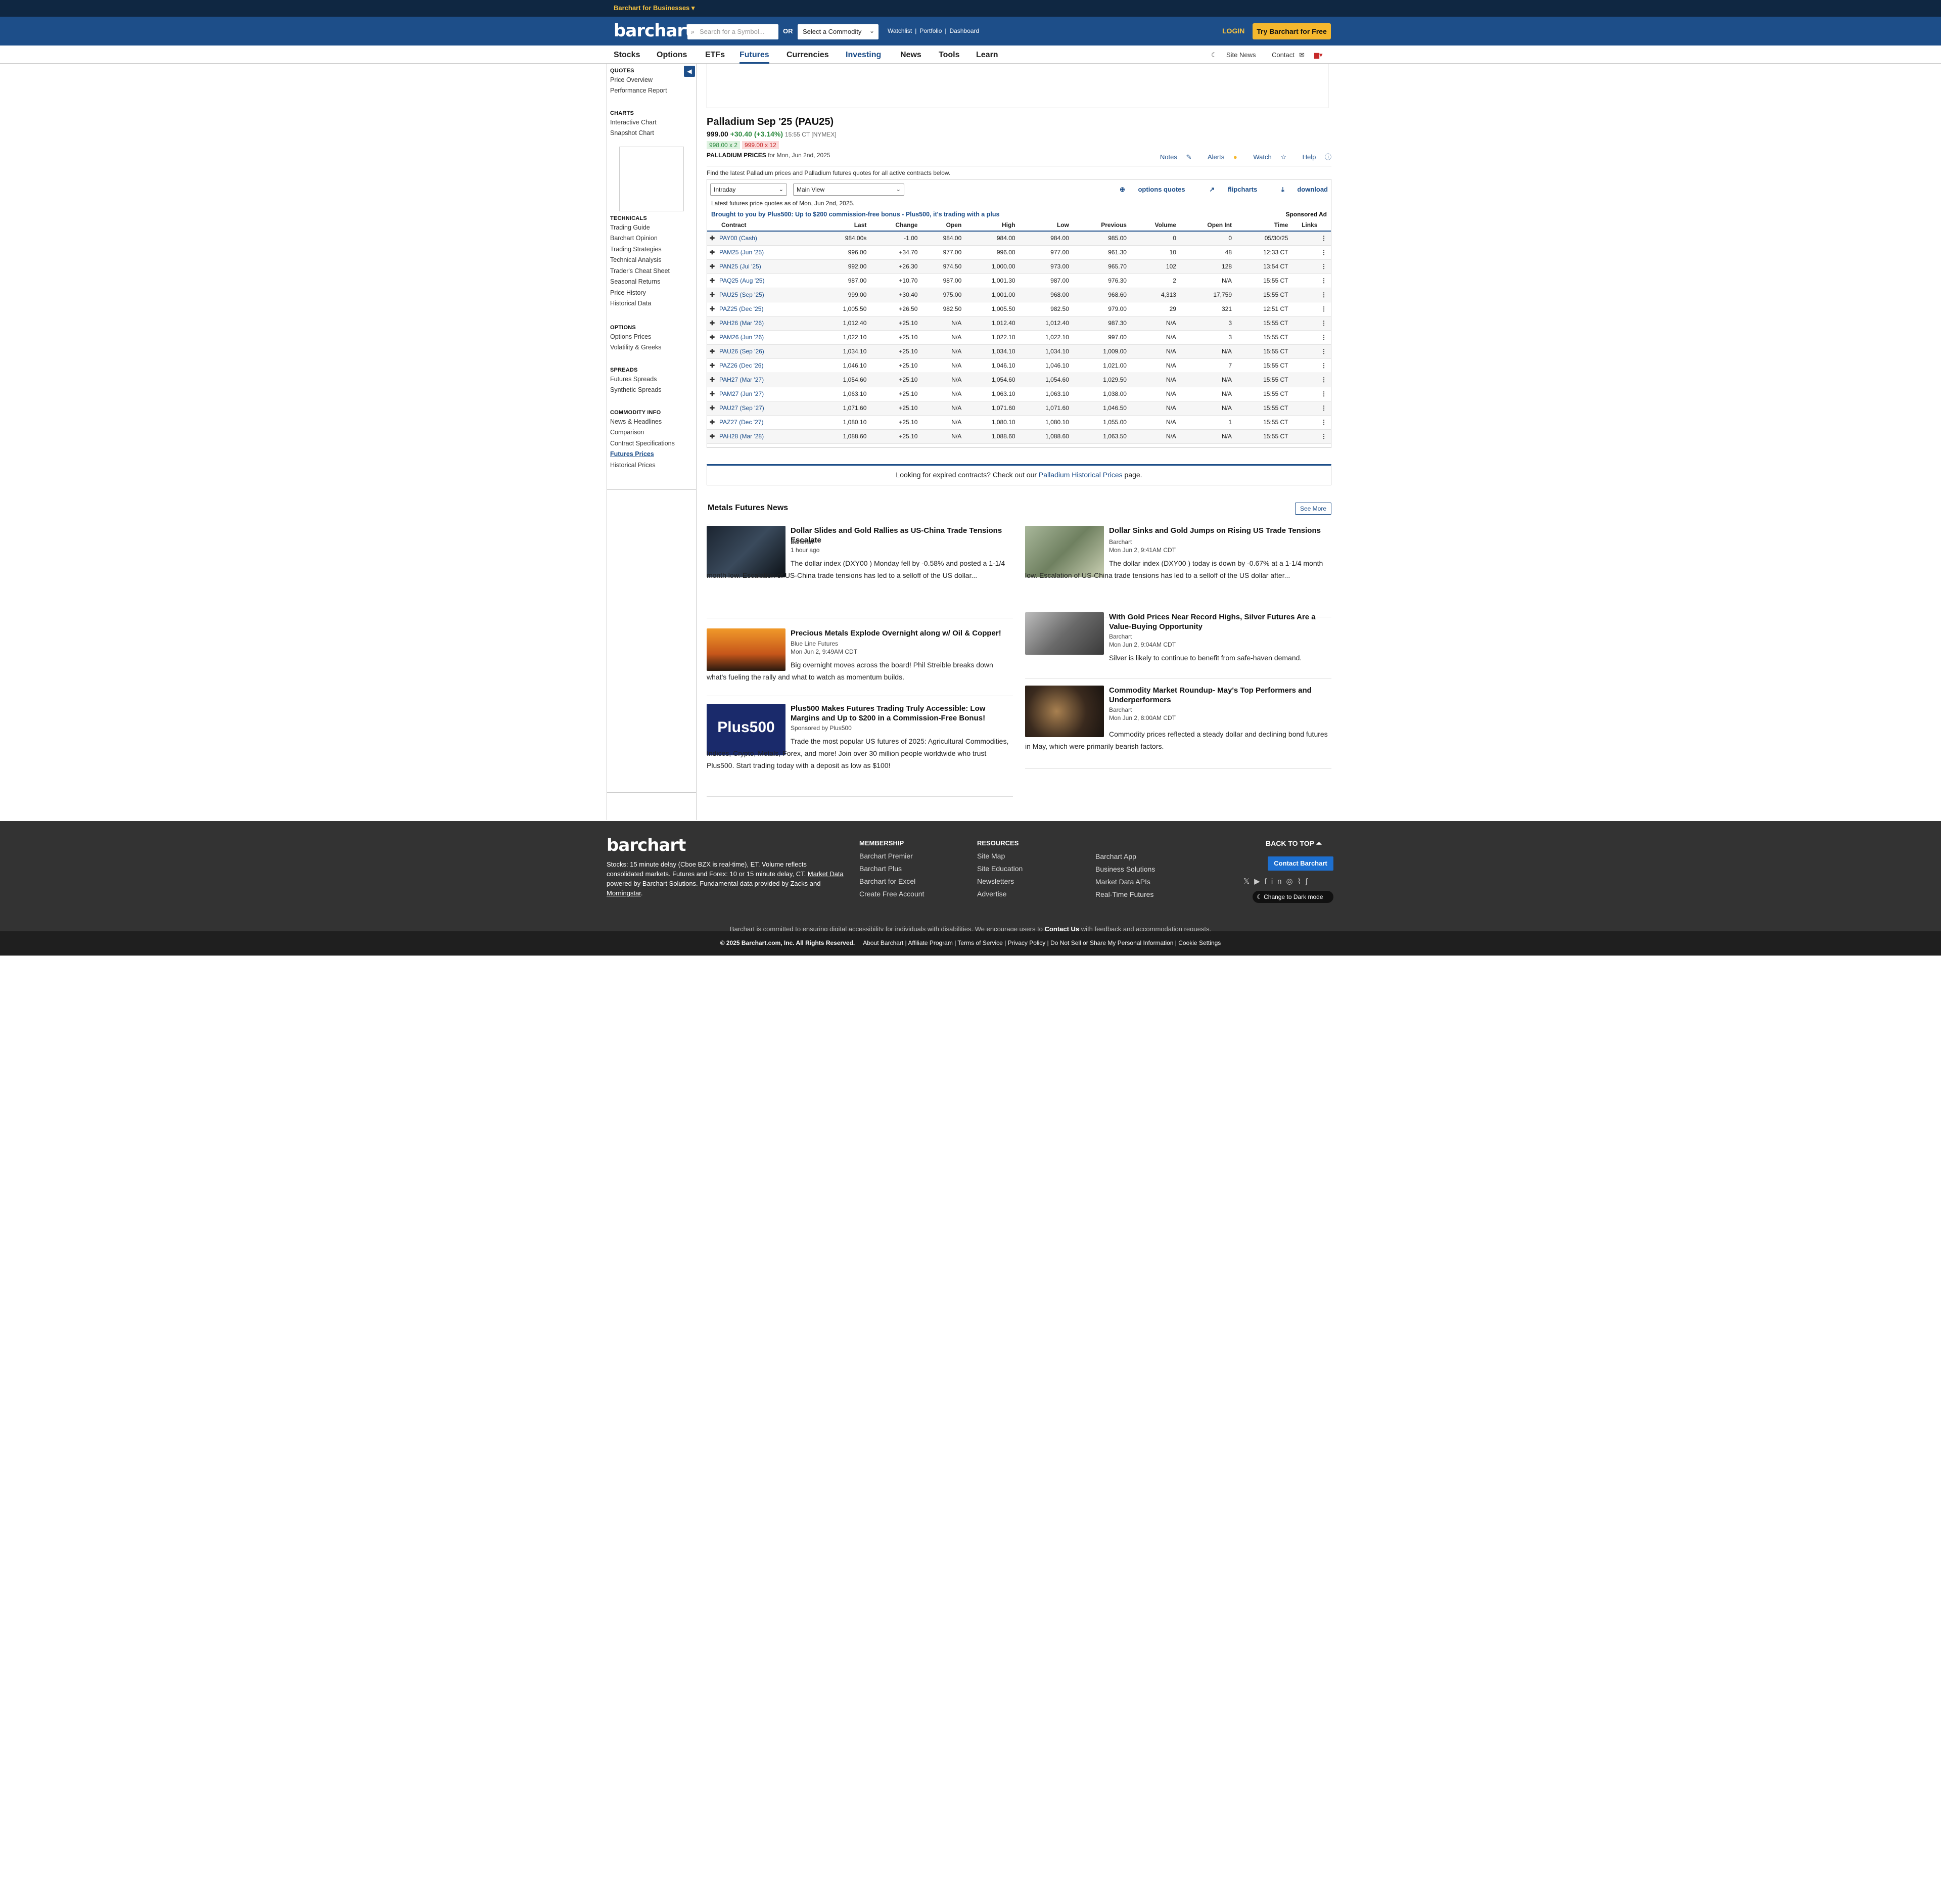 The image size is (1941, 1904). Describe the element at coordinates (892, 869) in the screenshot. I see `footer-link: Barchart Plus` at that location.